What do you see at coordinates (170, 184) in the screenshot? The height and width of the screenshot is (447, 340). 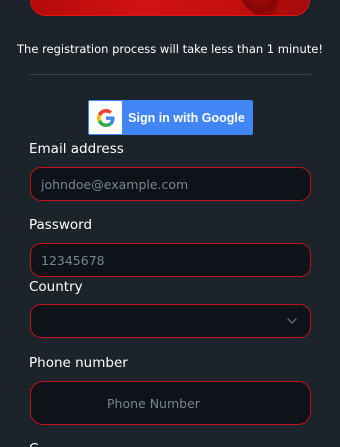 I see `email-field` at bounding box center [170, 184].